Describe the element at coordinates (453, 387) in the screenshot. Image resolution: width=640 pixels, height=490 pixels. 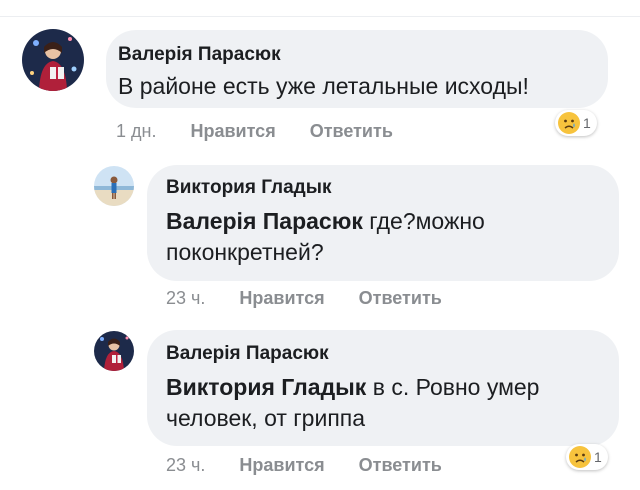
I see `comment-text-line: в с. Ровно умер` at that location.